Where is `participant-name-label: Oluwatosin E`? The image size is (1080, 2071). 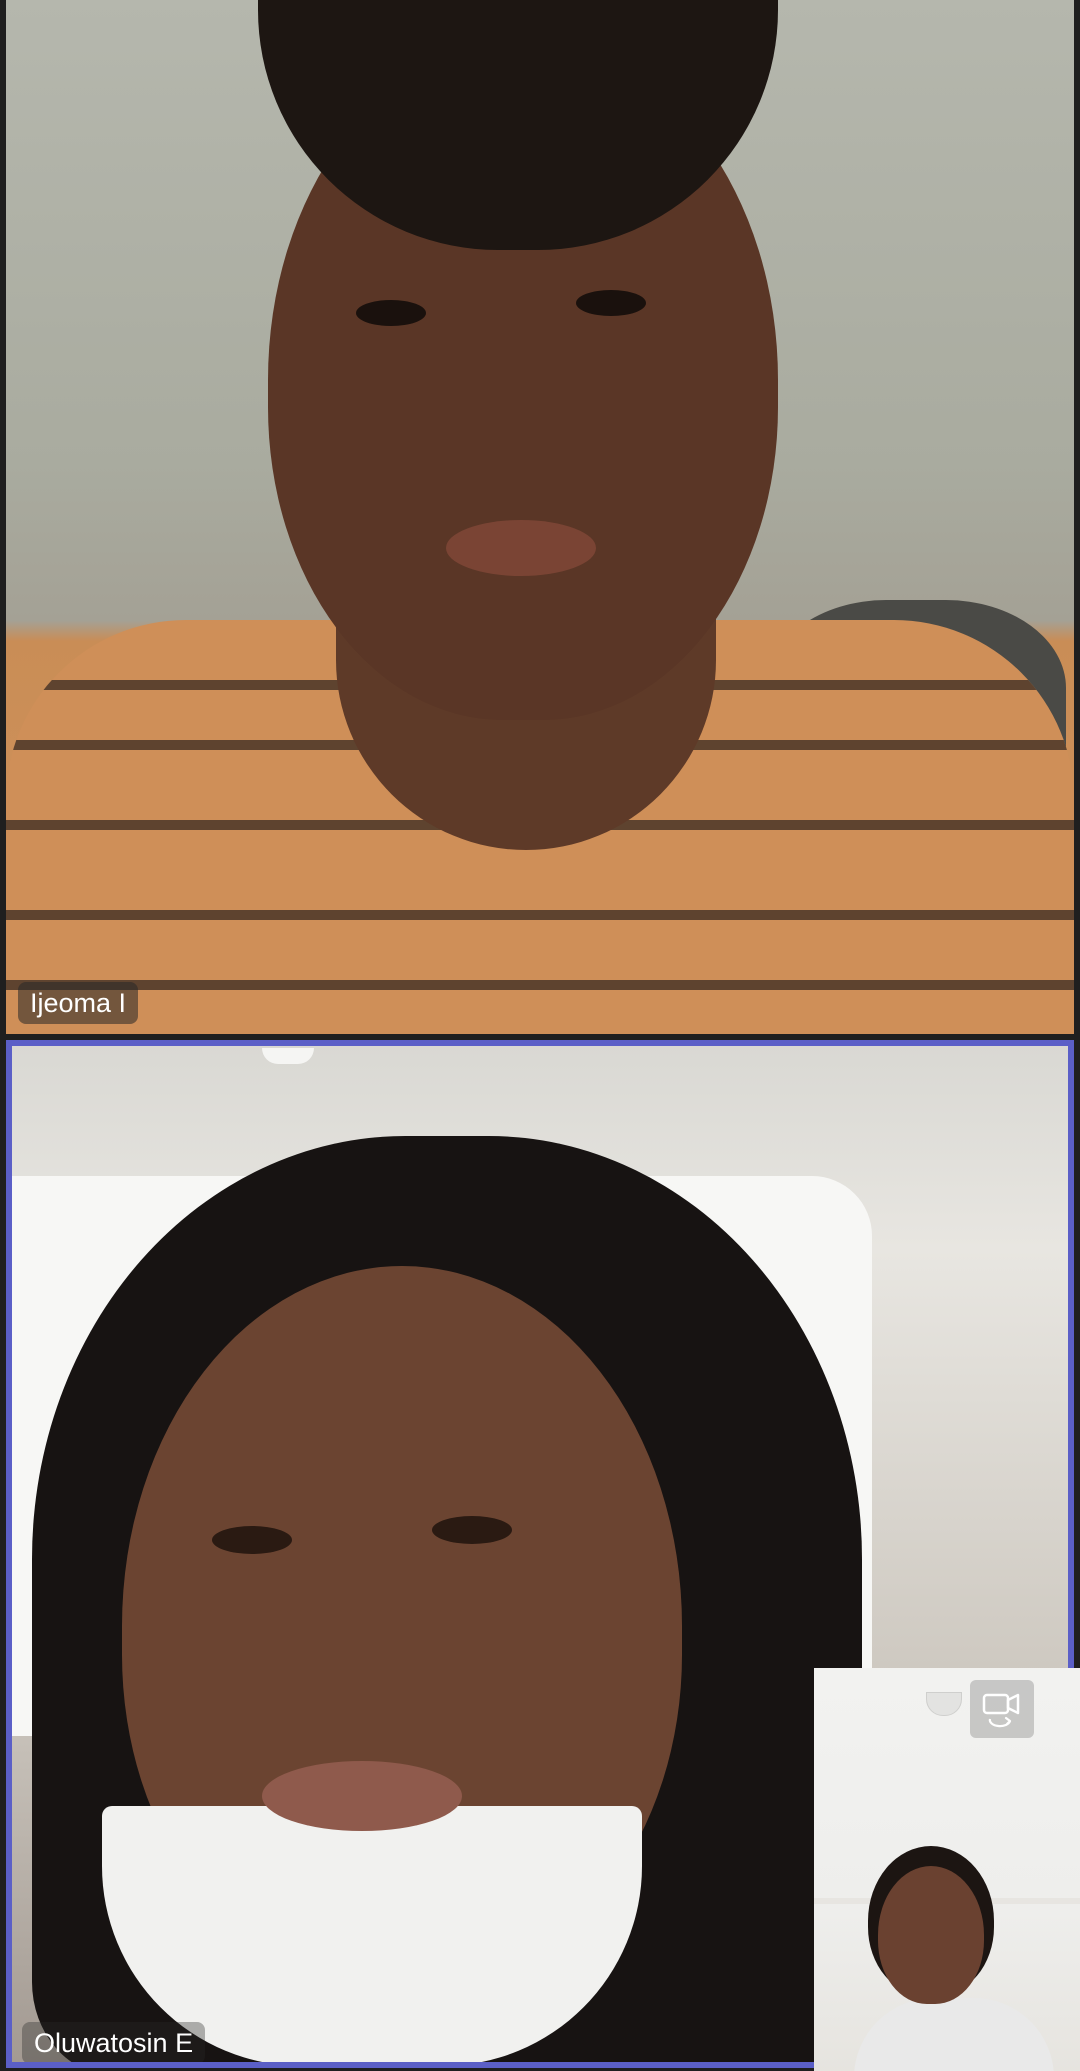 participant-name-label: Oluwatosin E is located at coordinates (114, 2042).